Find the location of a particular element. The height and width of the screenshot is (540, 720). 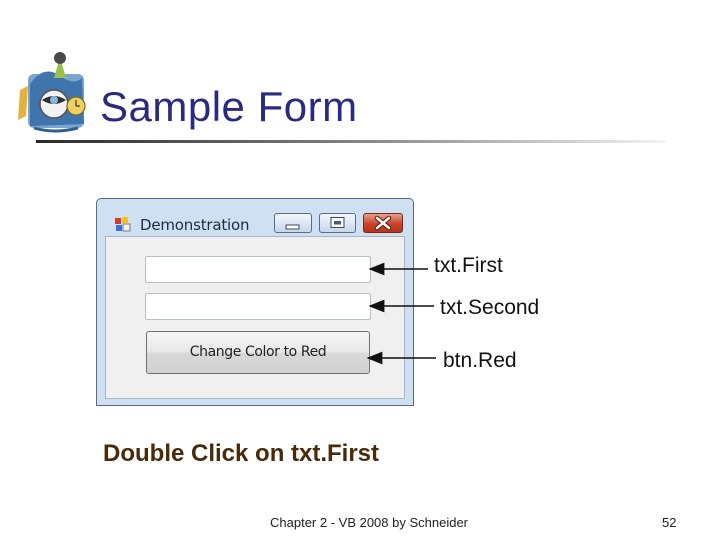

window-title: Demonstration is located at coordinates (195, 225).